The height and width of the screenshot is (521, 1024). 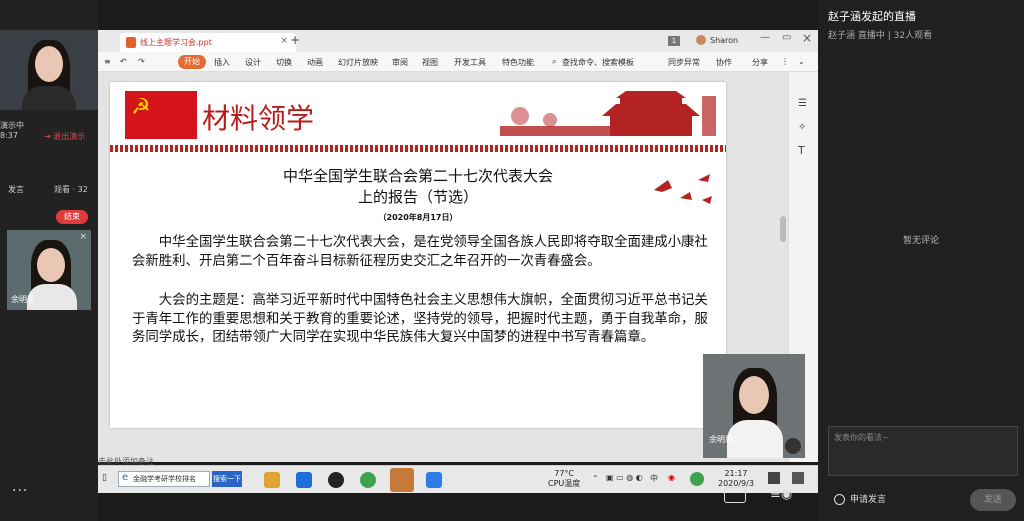 I want to click on close-window-icon: ×, so click(x=807, y=38).